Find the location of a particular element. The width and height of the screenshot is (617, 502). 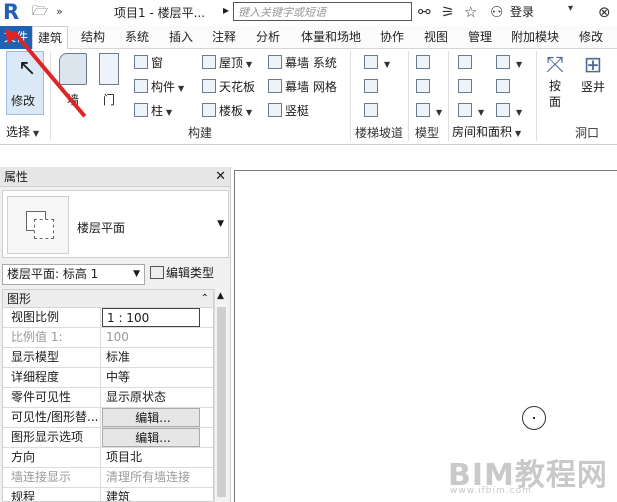

properties-scrollbar: ▲ is located at coordinates (221, 395).